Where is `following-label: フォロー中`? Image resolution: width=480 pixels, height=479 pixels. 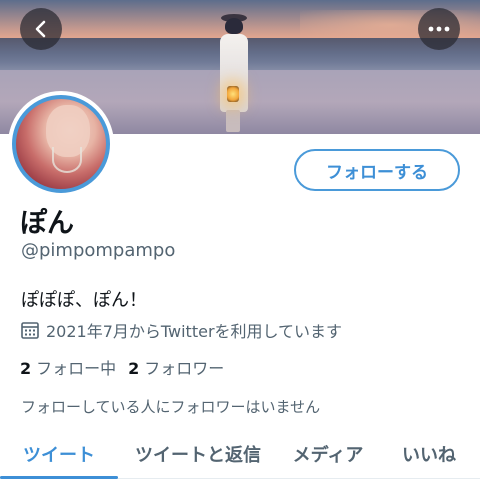
following-label: フォロー中 is located at coordinates (76, 368).